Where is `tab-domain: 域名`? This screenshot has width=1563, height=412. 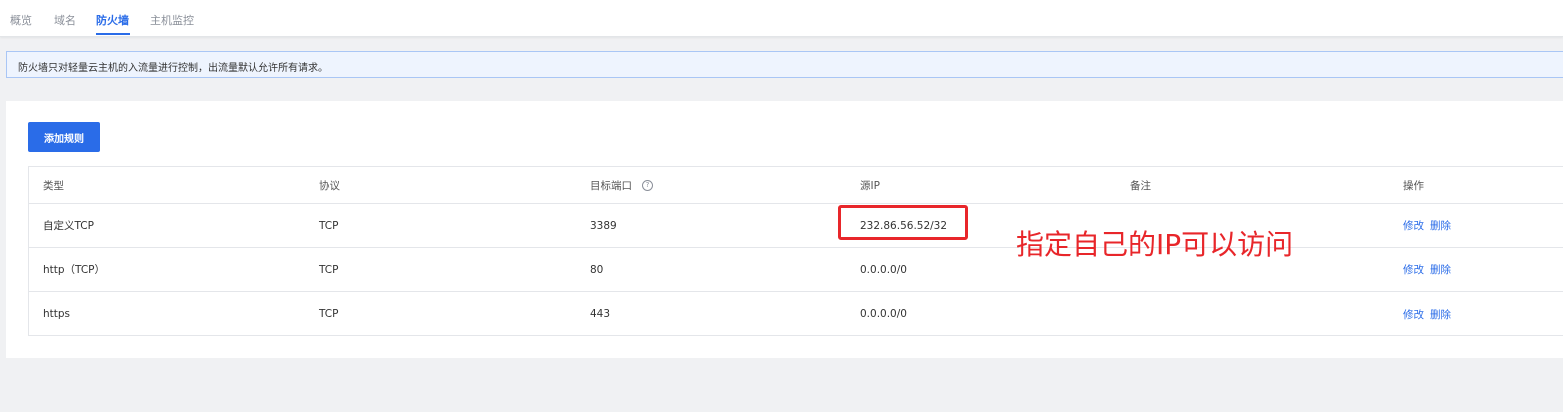
tab-domain: 域名 is located at coordinates (65, 20).